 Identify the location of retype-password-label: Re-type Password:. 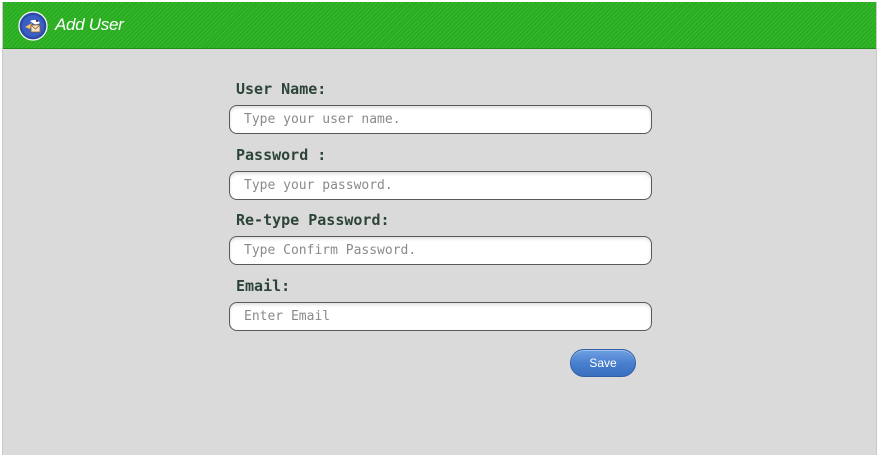
(313, 220).